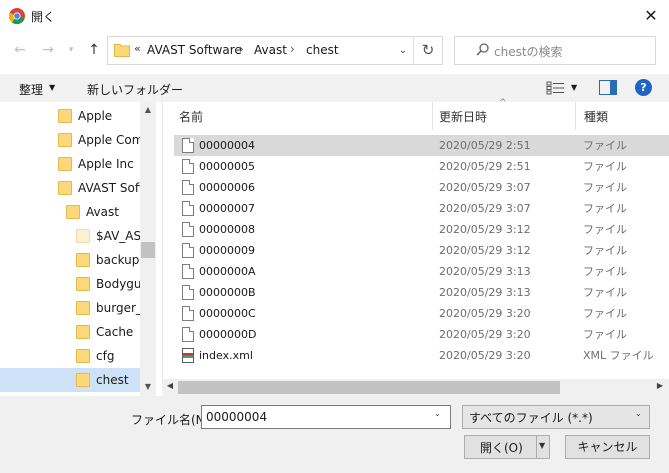 The height and width of the screenshot is (473, 669). Describe the element at coordinates (227, 166) in the screenshot. I see `file-name: 00000005` at that location.